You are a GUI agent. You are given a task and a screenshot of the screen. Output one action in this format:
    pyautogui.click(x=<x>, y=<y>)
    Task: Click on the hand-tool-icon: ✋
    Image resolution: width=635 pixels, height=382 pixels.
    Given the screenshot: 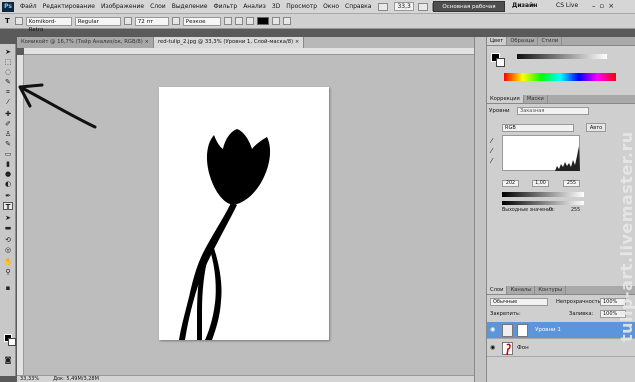 What is the action you would take?
    pyautogui.click(x=8, y=262)
    